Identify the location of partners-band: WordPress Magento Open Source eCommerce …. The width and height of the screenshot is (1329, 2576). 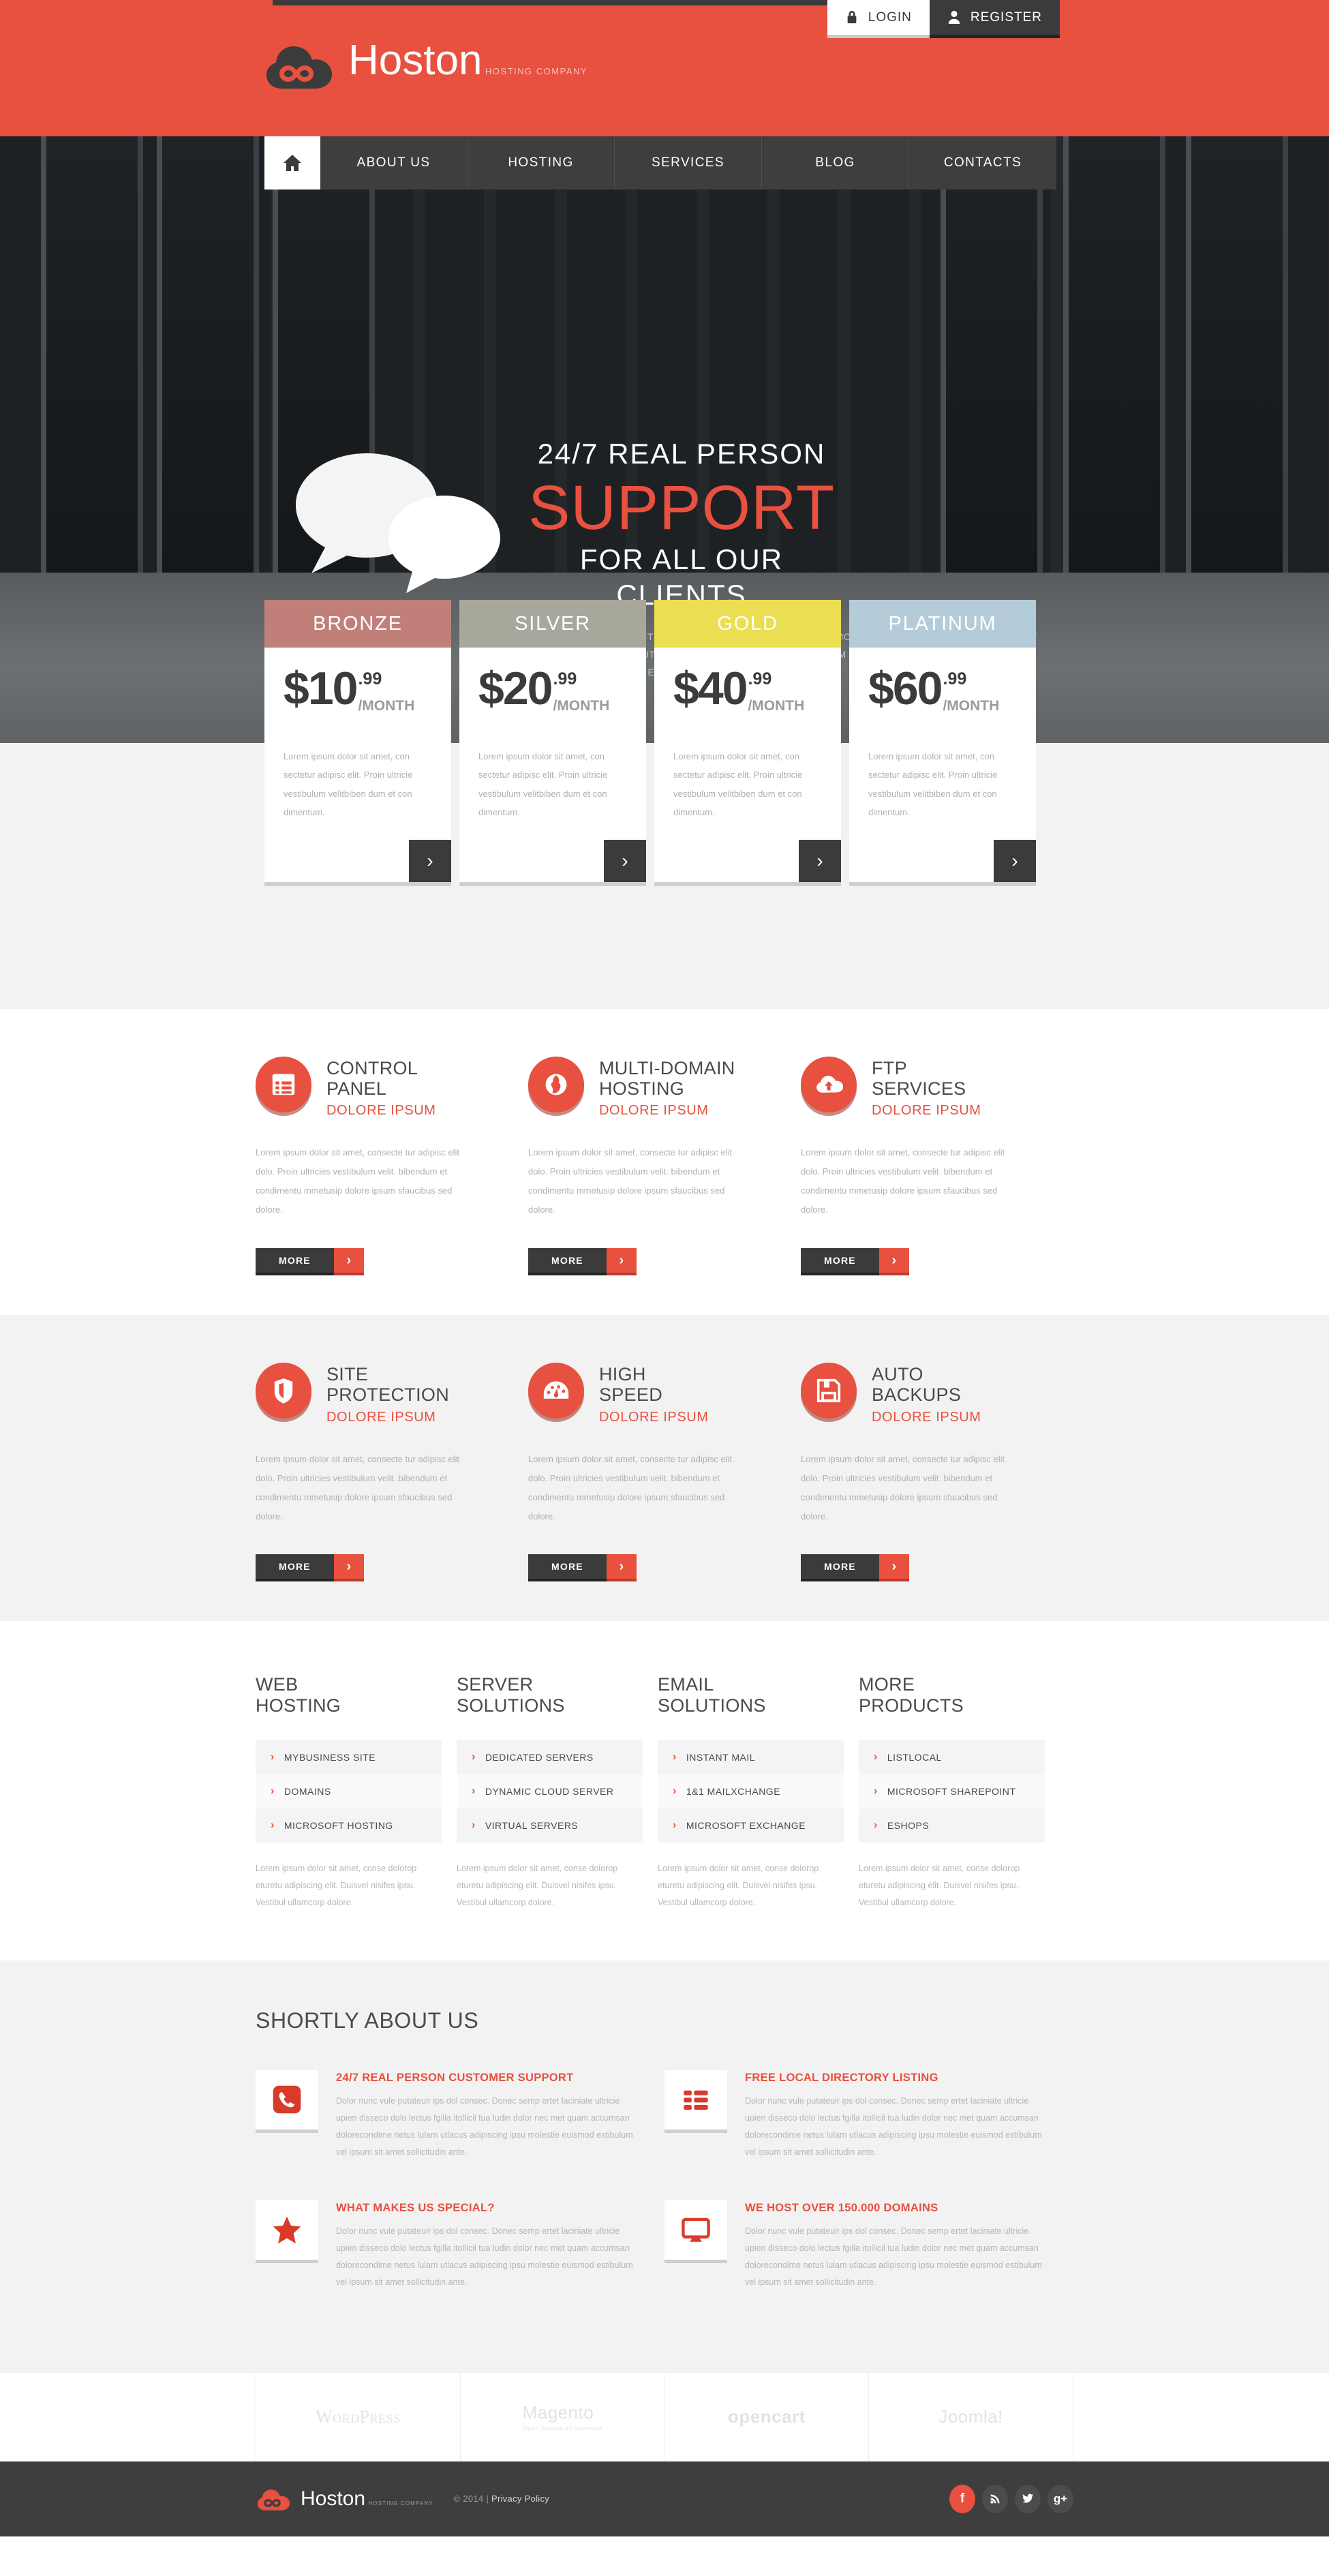
(664, 2416).